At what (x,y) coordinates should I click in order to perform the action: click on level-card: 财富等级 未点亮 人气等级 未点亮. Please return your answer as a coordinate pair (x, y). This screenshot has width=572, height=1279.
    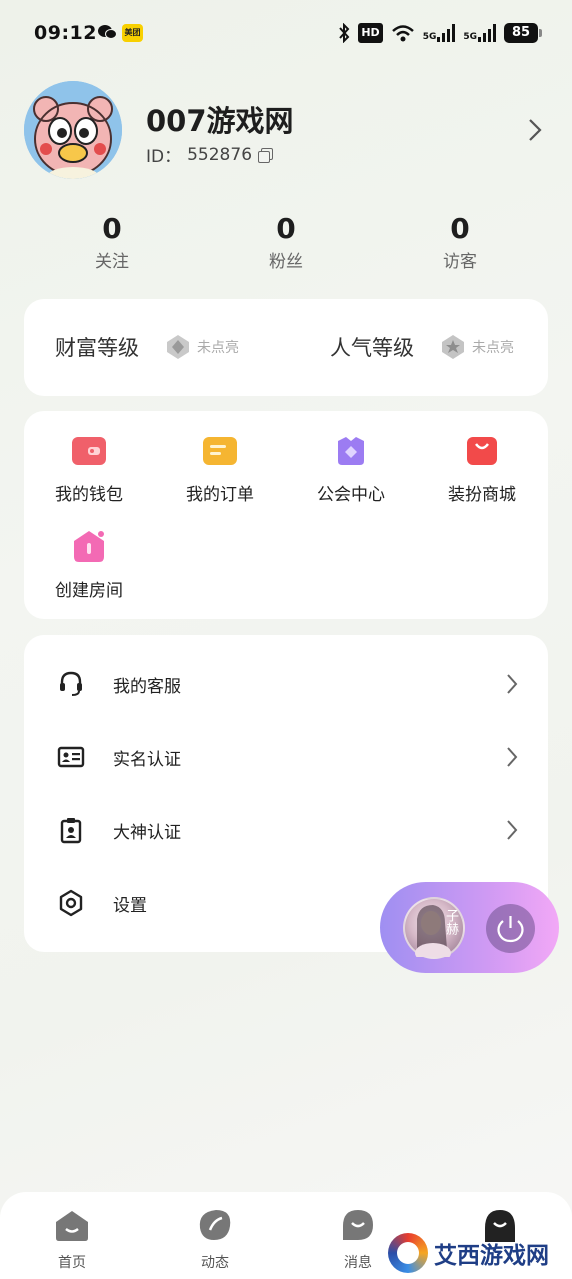
    Looking at the image, I should click on (286, 347).